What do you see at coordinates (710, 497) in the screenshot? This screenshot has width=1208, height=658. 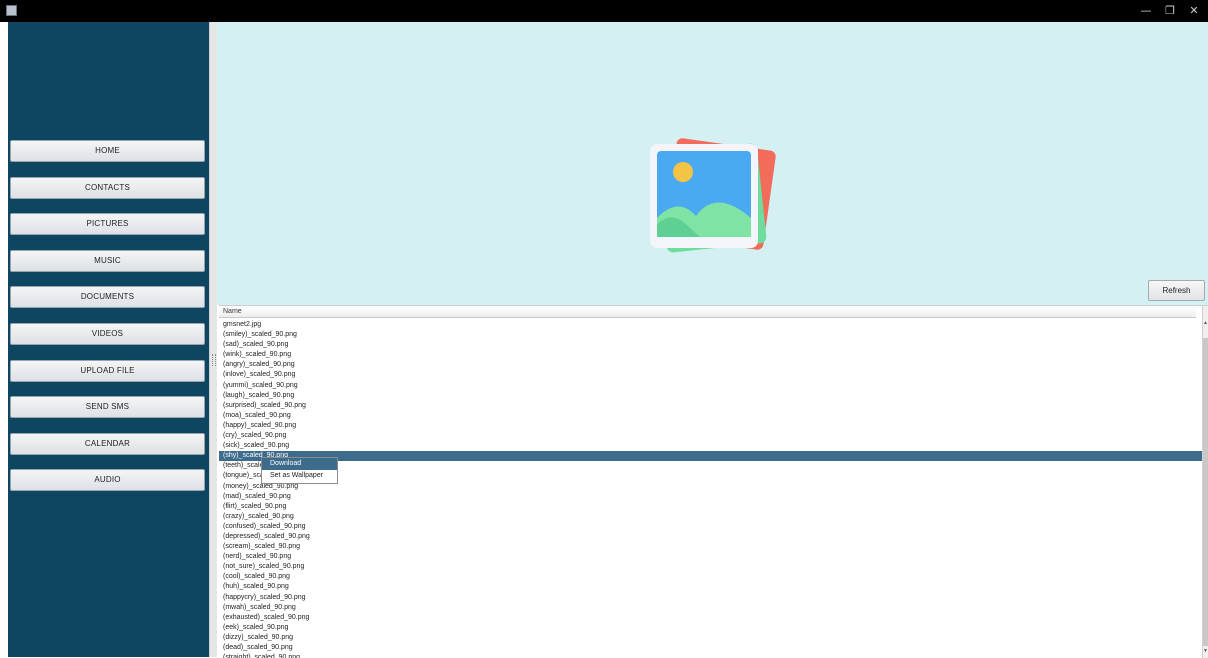 I see `table-row: (mad)_scaled_90.png` at bounding box center [710, 497].